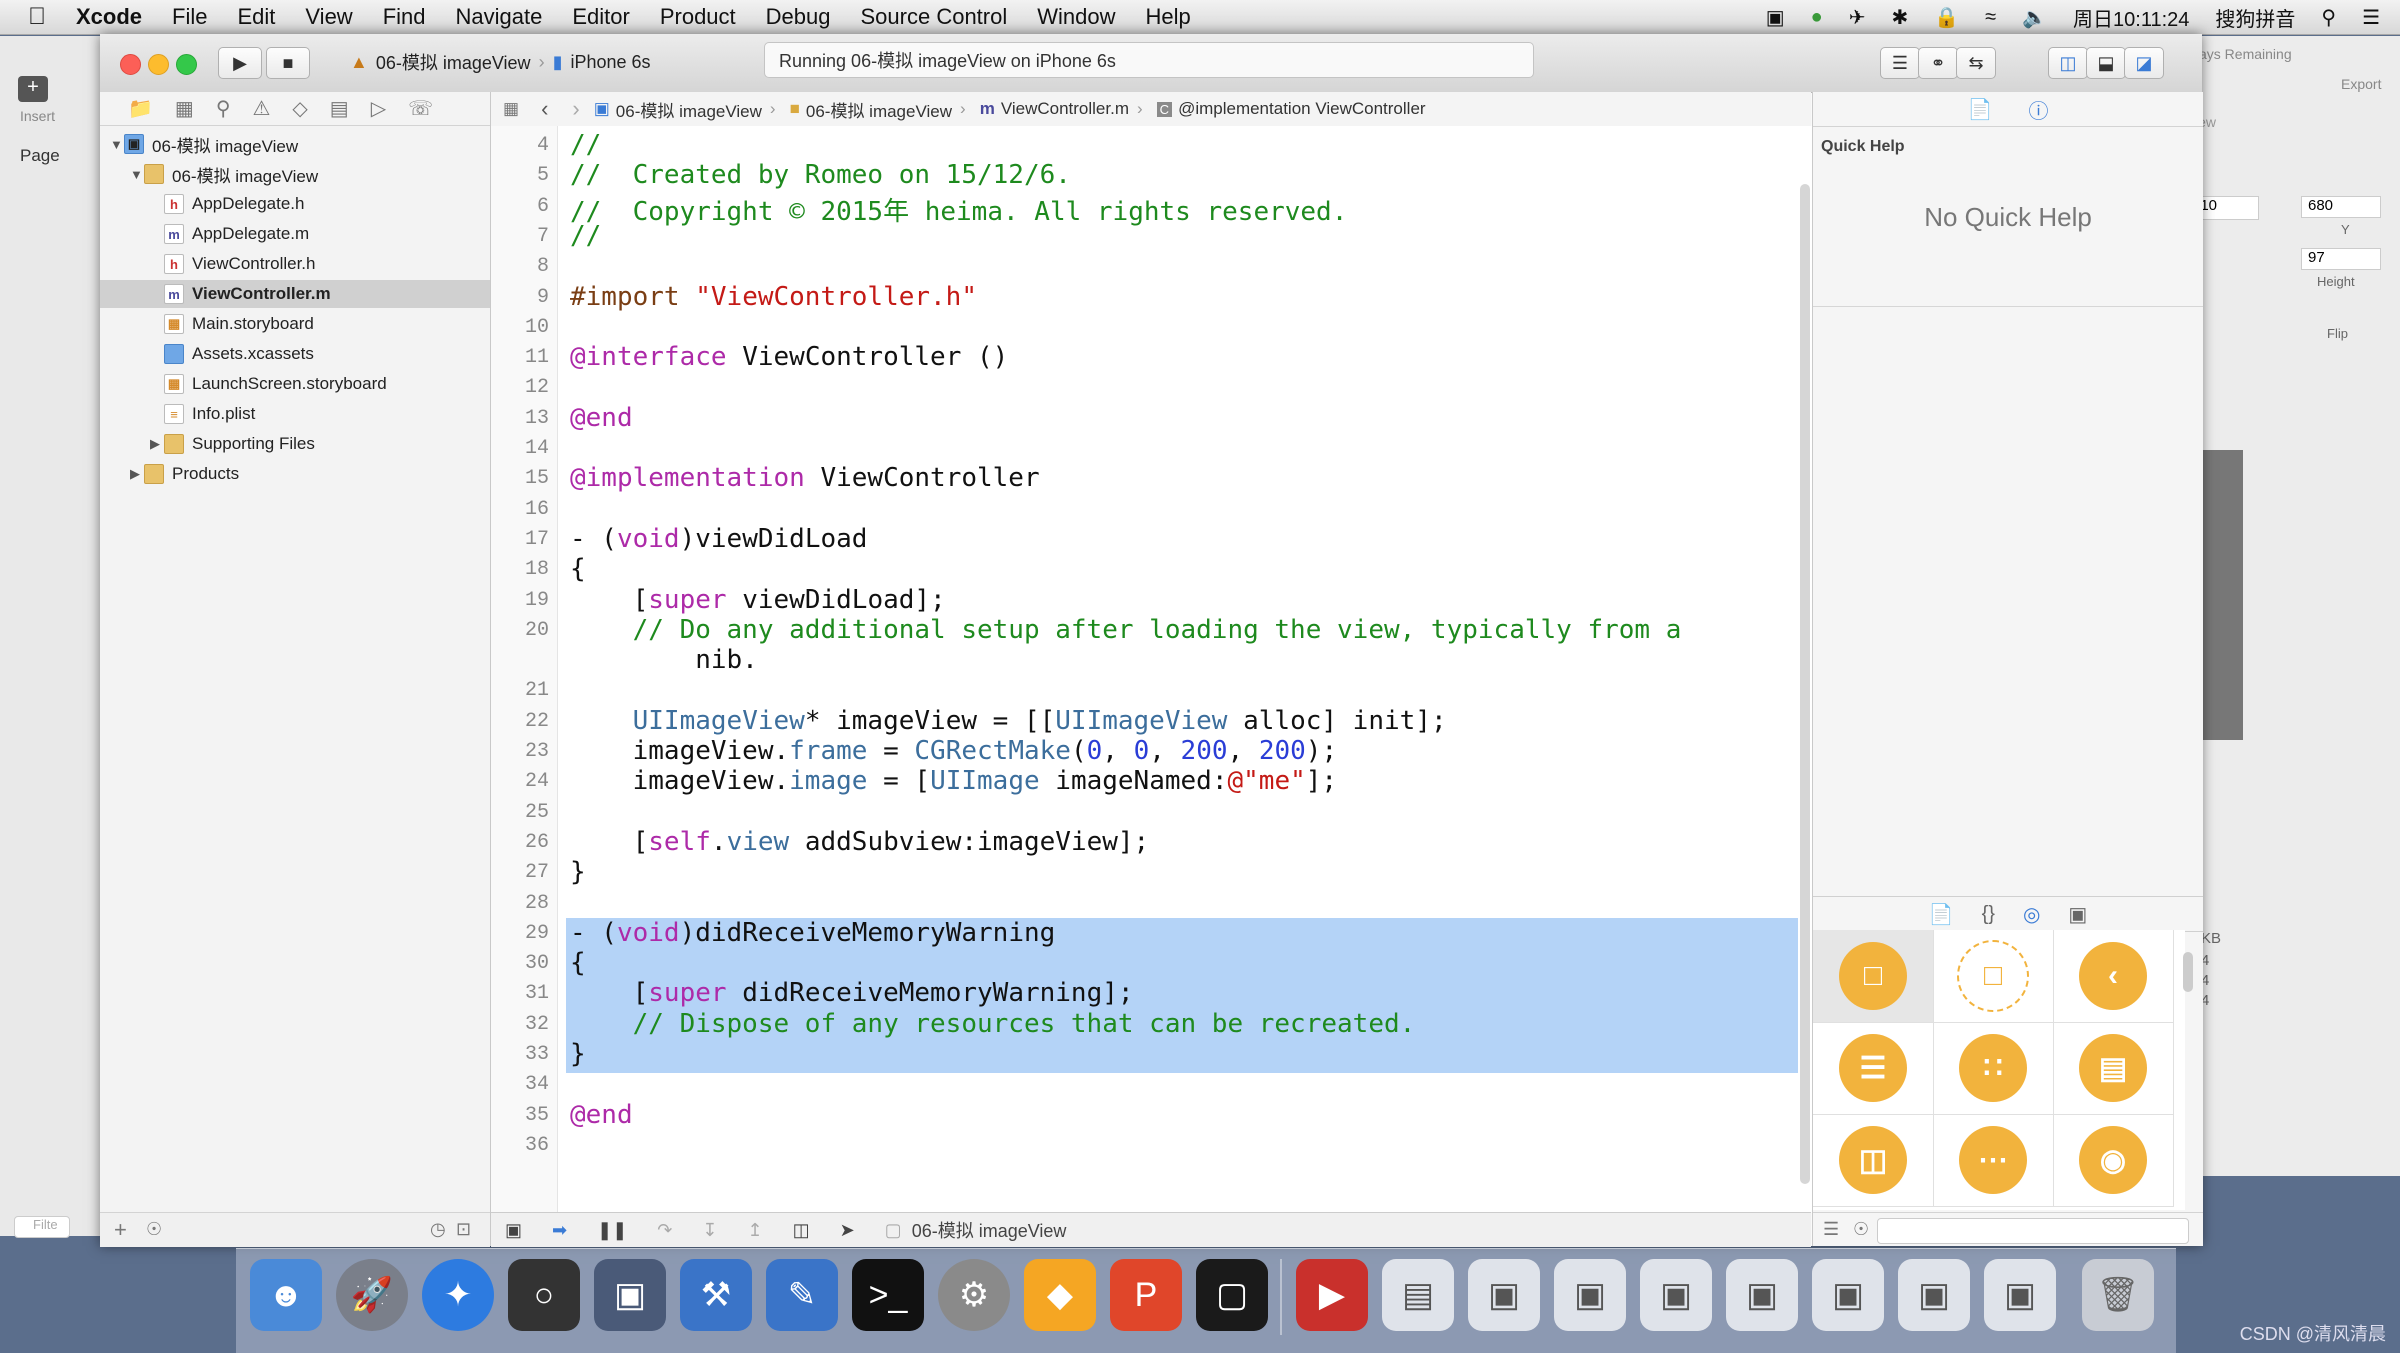 This screenshot has height=1353, width=2400. I want to click on file-tree-item: ▶ Products, so click(295, 474).